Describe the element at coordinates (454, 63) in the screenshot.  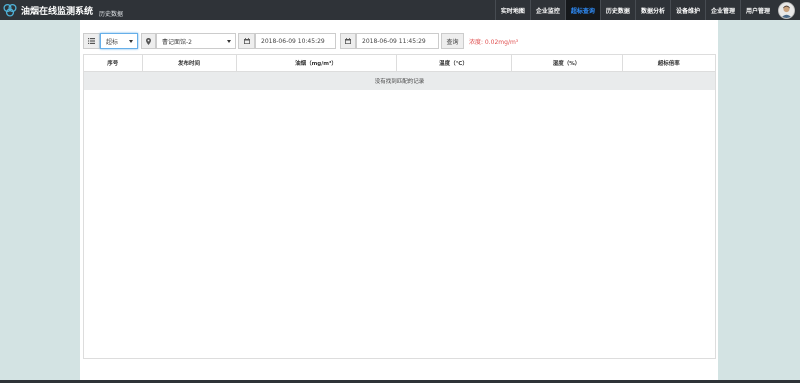
I see `column-header-temperature: 温度（℃）` at that location.